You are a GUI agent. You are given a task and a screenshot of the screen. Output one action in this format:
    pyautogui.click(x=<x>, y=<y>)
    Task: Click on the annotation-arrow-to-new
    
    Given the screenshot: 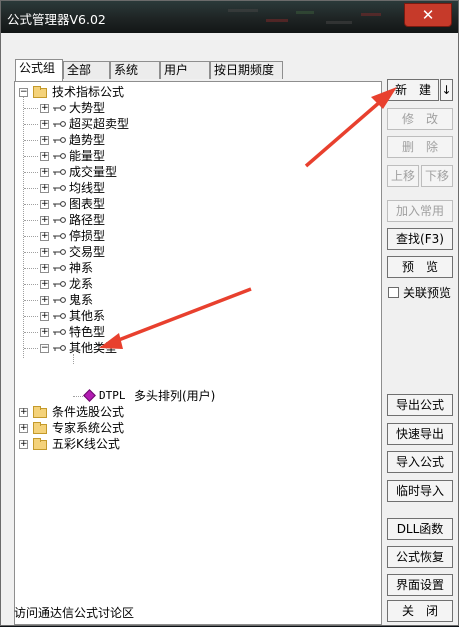 What is the action you would take?
    pyautogui.click(x=350, y=127)
    